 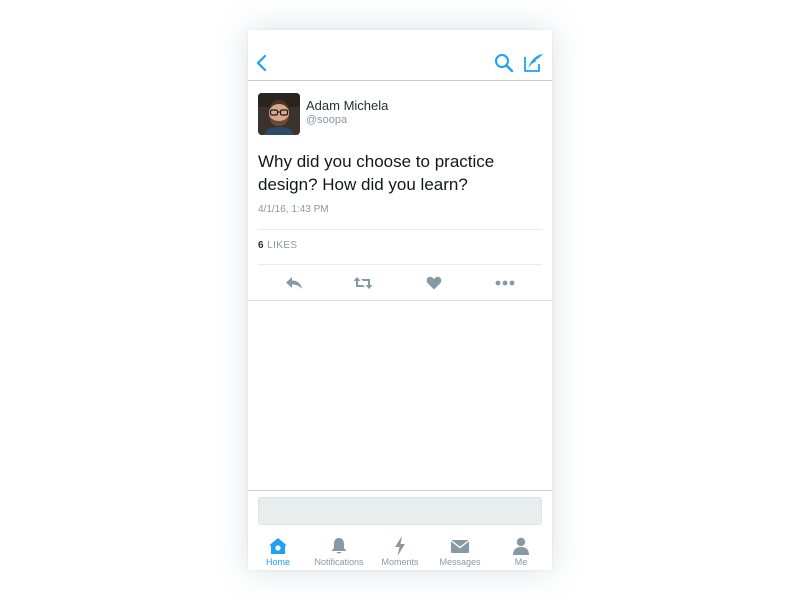 What do you see at coordinates (347, 105) in the screenshot?
I see `author-name: Adam Michela` at bounding box center [347, 105].